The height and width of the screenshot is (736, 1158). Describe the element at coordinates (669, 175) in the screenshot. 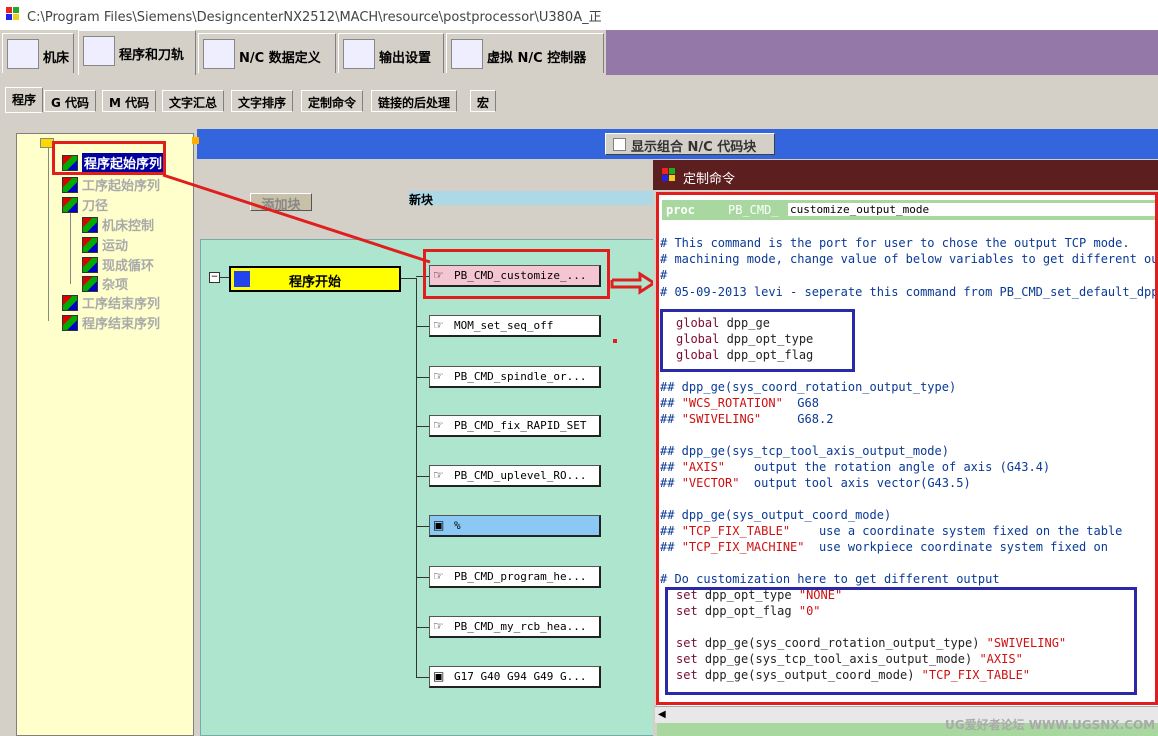

I see `app-icon` at that location.